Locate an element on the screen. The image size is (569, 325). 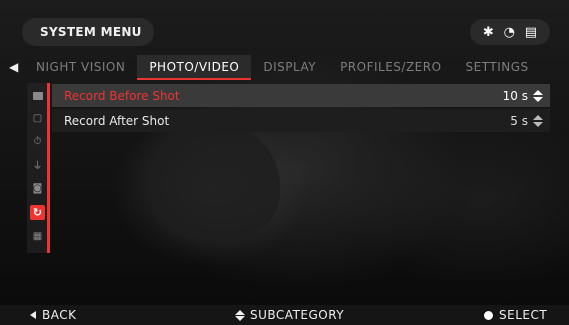
footer-bar: BACK SUBCATEGORY SELECT is located at coordinates (284, 315).